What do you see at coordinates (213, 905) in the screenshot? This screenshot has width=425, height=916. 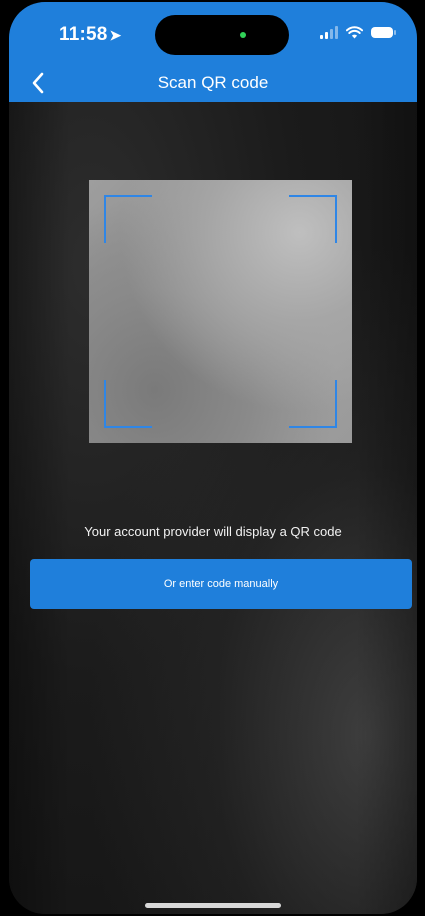 I see `home-indicator` at bounding box center [213, 905].